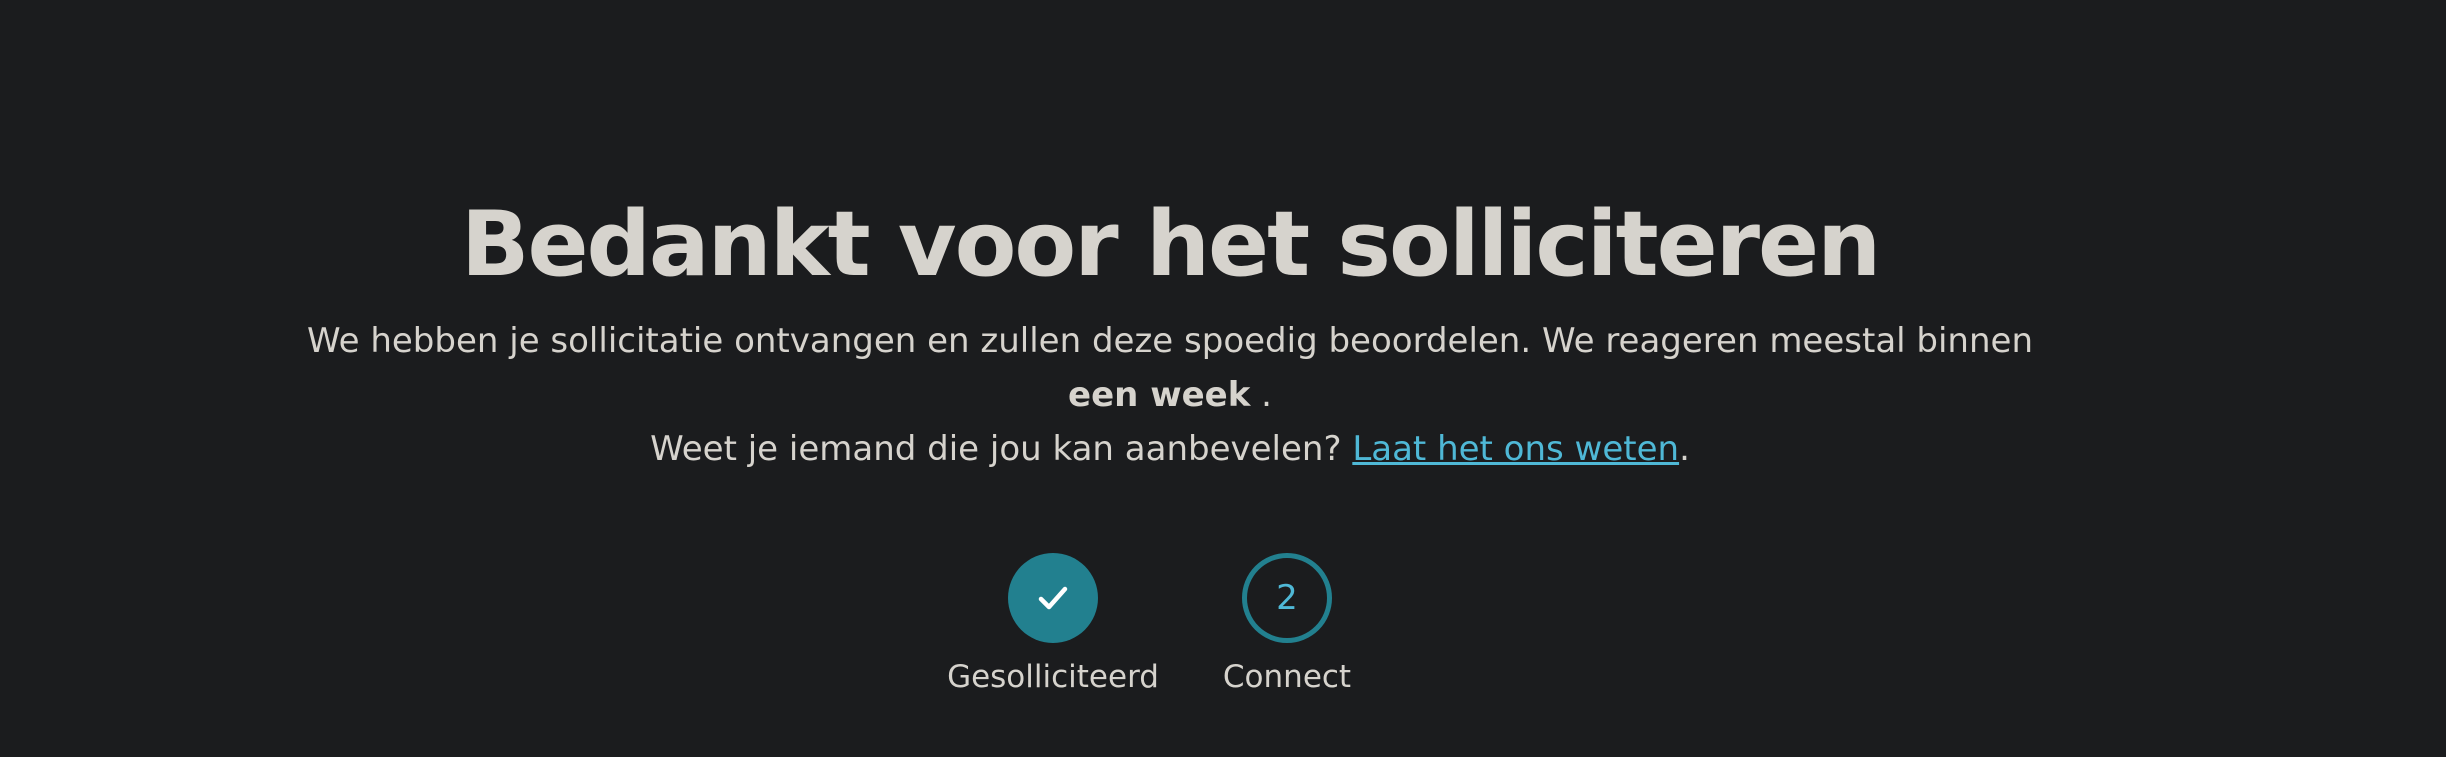  Describe the element at coordinates (1053, 677) in the screenshot. I see `step-label: Gesolliciteerd` at that location.